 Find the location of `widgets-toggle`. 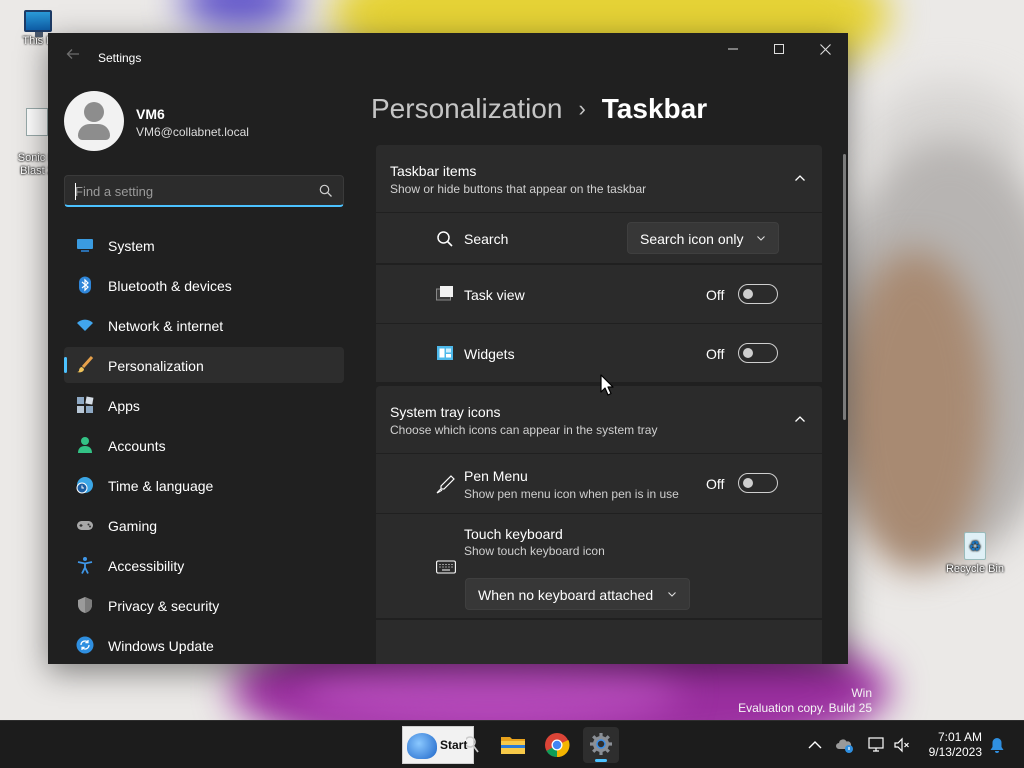

widgets-toggle is located at coordinates (758, 353).